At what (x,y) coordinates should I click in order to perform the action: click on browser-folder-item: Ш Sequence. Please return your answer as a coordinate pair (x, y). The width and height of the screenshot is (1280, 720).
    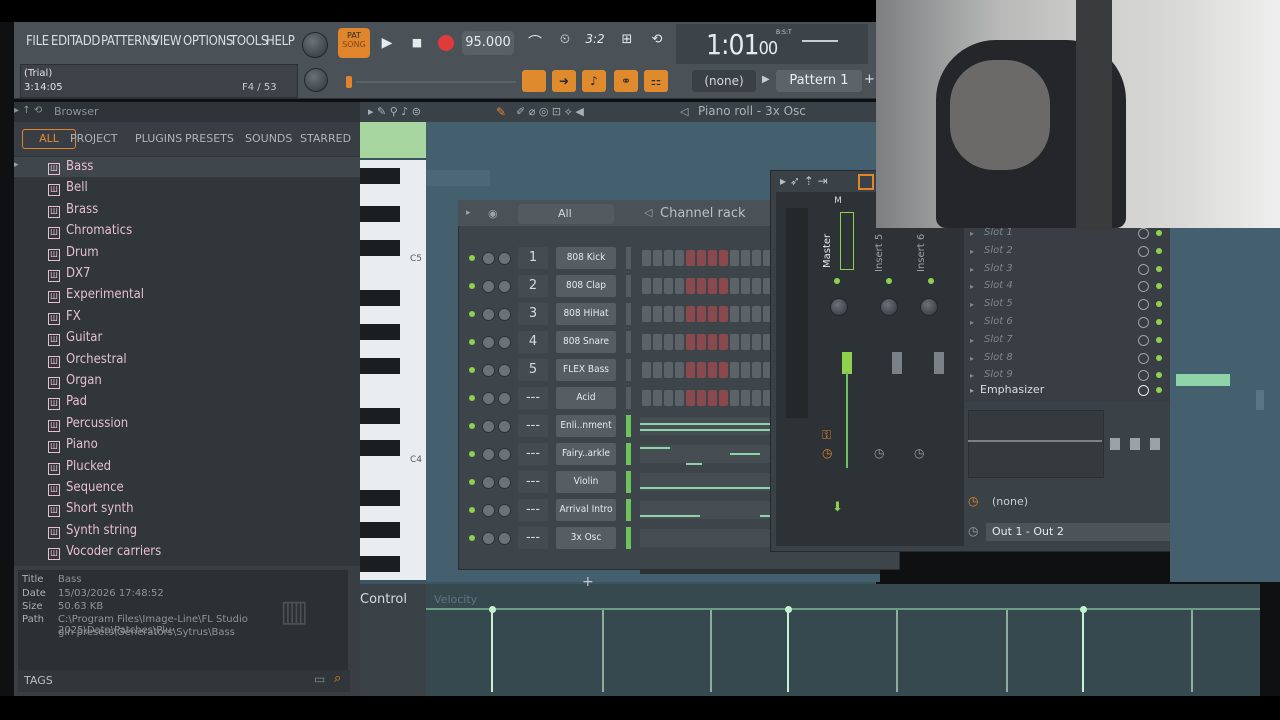
    Looking at the image, I should click on (86, 488).